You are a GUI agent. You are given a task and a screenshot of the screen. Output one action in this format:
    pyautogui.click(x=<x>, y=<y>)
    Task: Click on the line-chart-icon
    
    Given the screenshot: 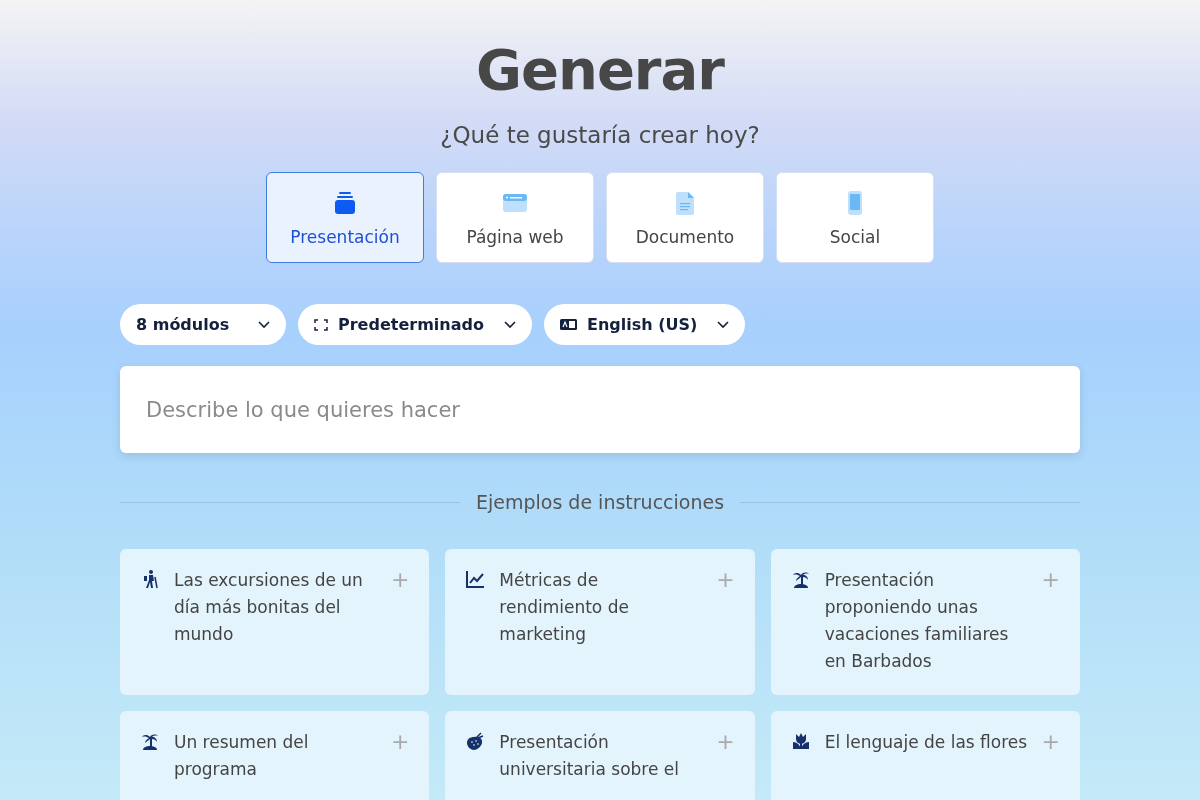 What is the action you would take?
    pyautogui.click(x=475, y=579)
    